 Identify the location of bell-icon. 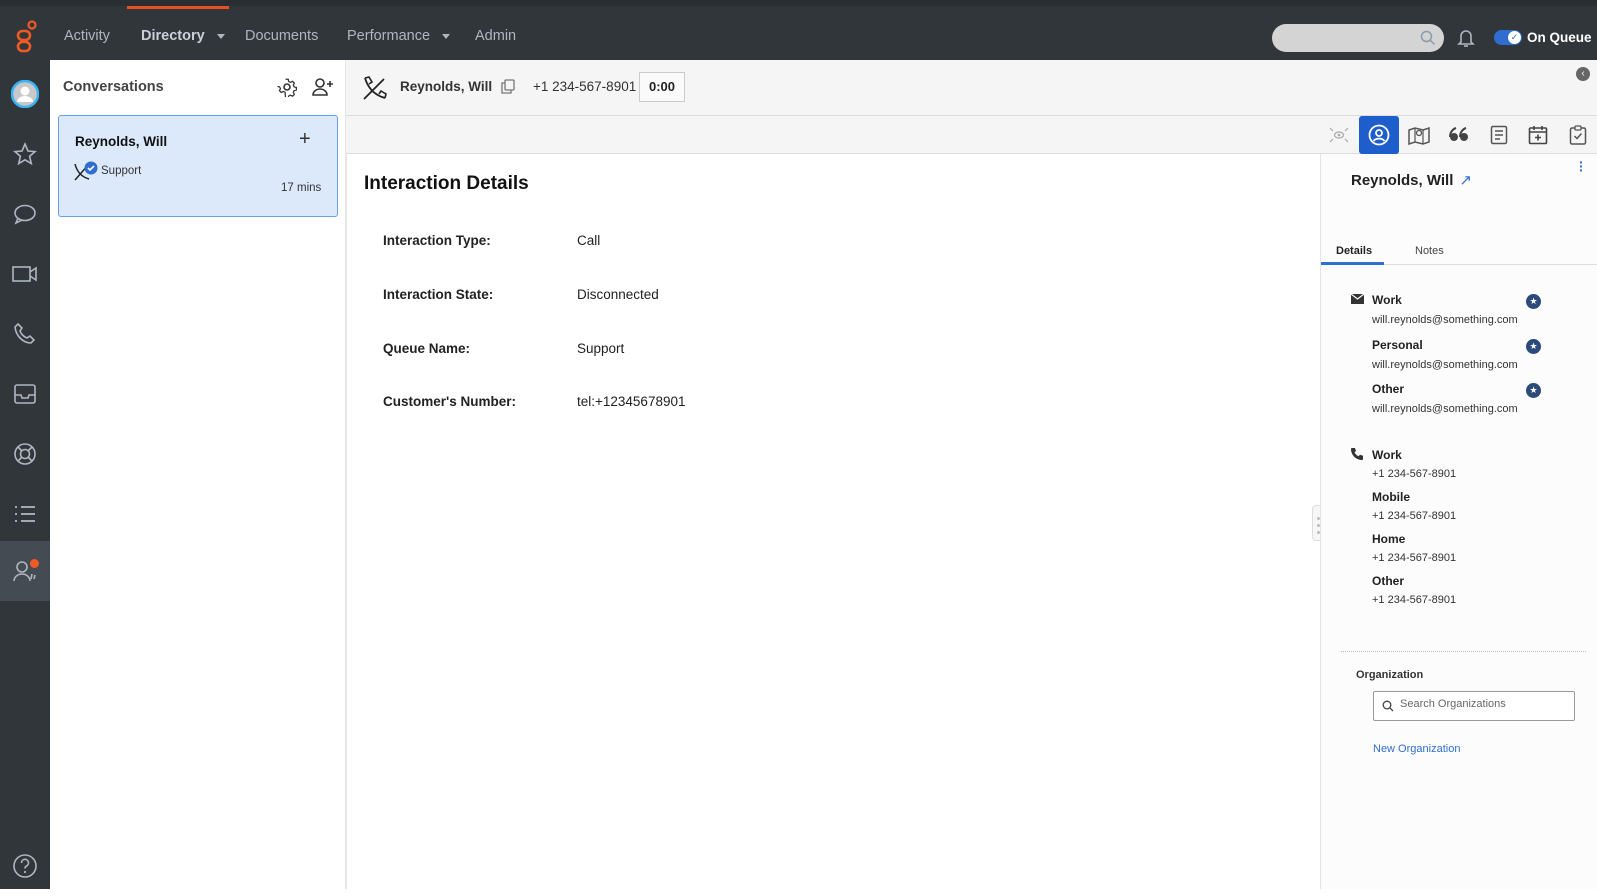
(1466, 38).